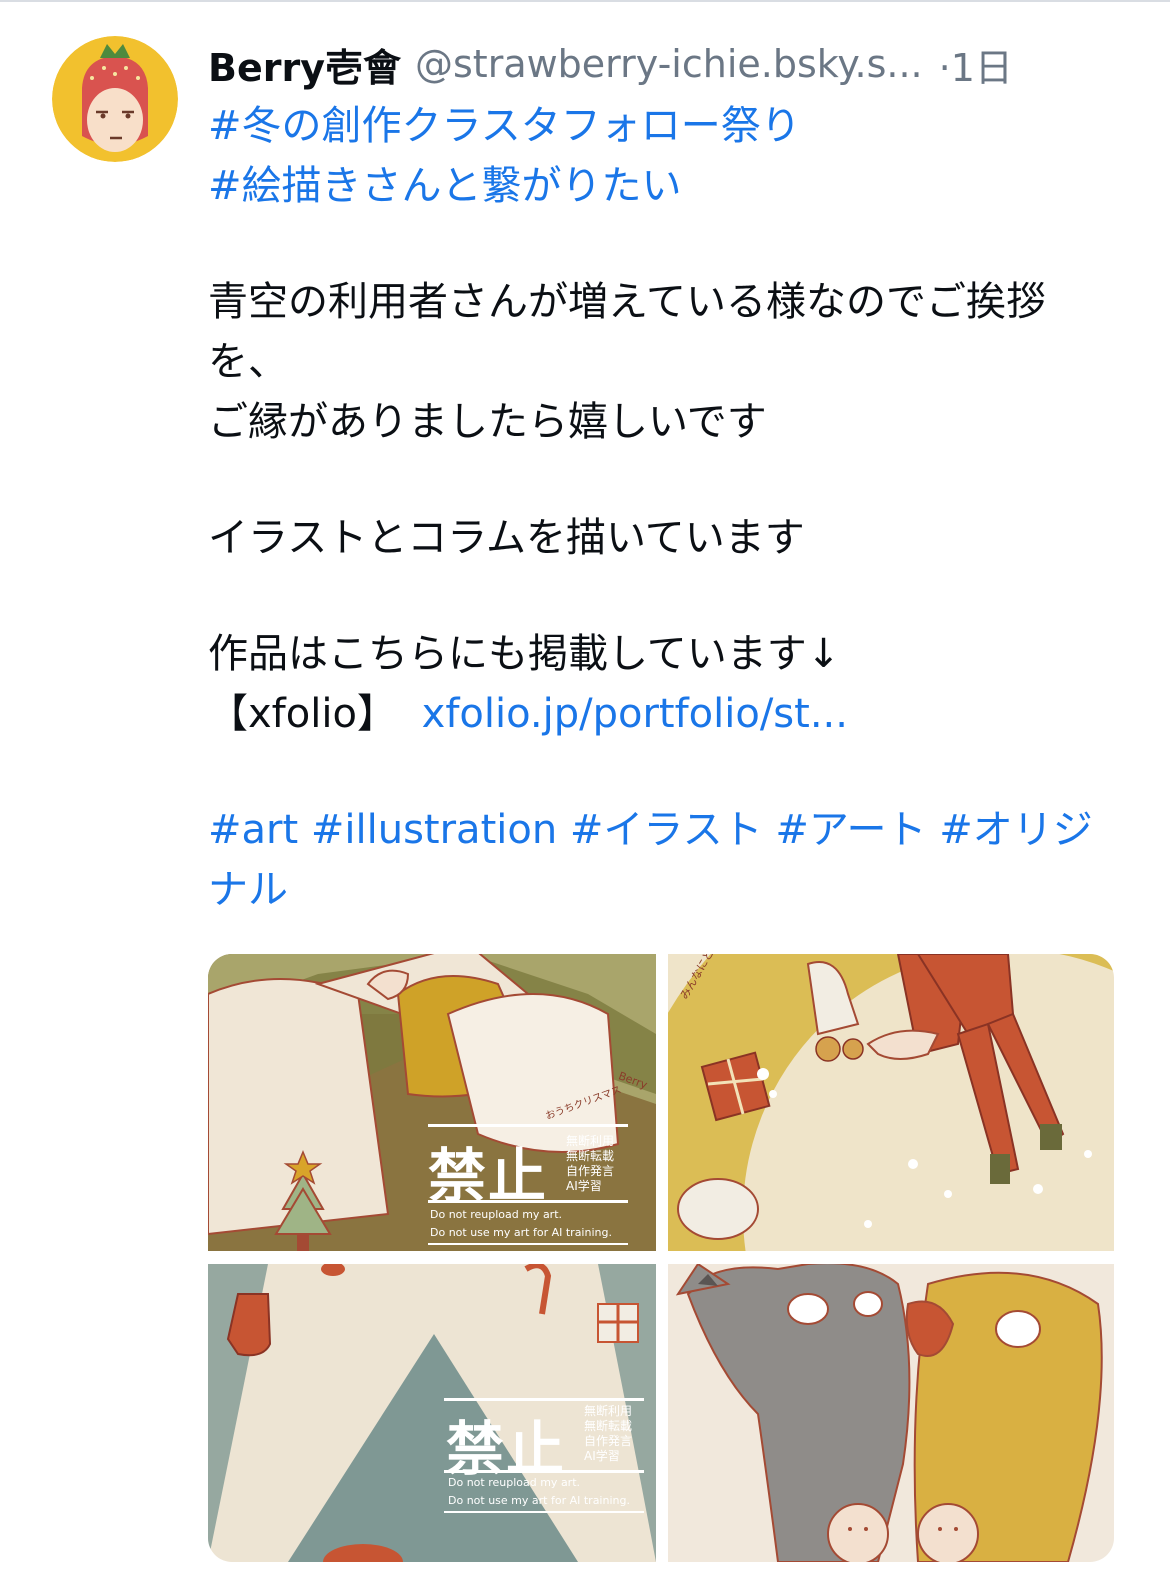  I want to click on post-time: ·1日, so click(976, 64).